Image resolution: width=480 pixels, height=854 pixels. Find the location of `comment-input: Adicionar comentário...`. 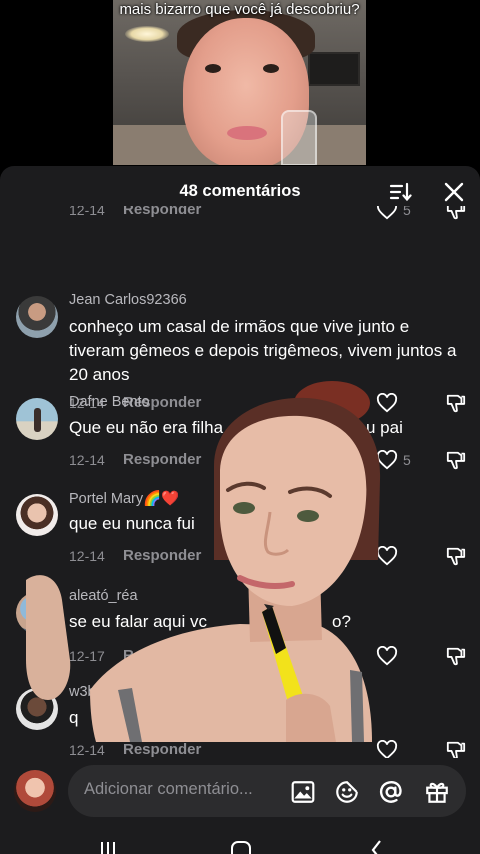

comment-input: Adicionar comentário... is located at coordinates (267, 791).